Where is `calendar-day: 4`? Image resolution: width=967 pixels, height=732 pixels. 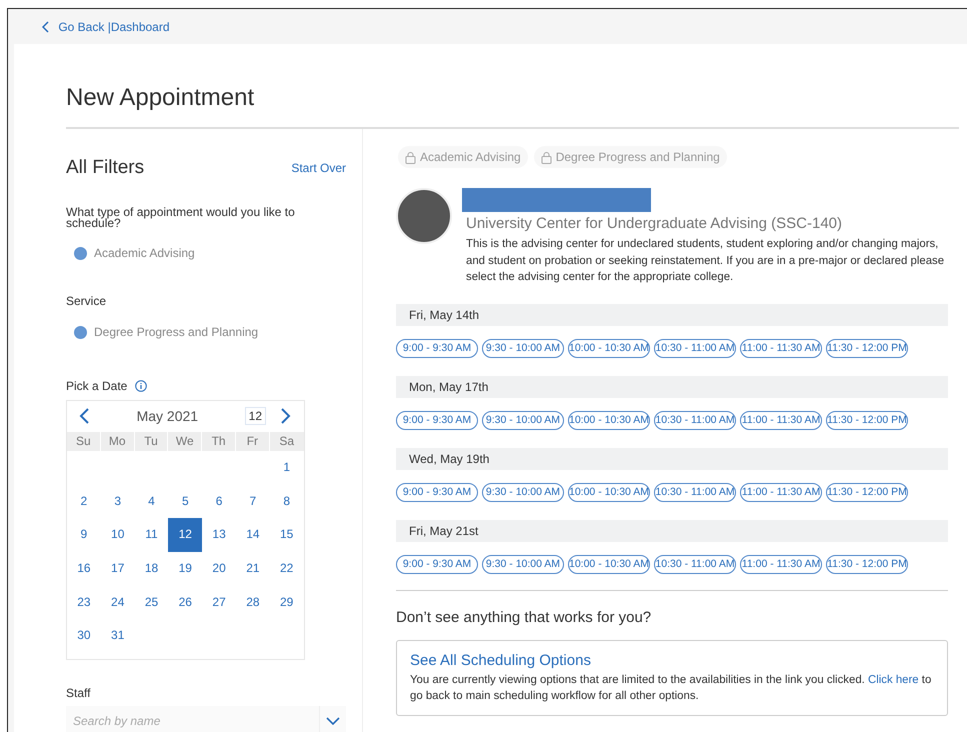 calendar-day: 4 is located at coordinates (151, 501).